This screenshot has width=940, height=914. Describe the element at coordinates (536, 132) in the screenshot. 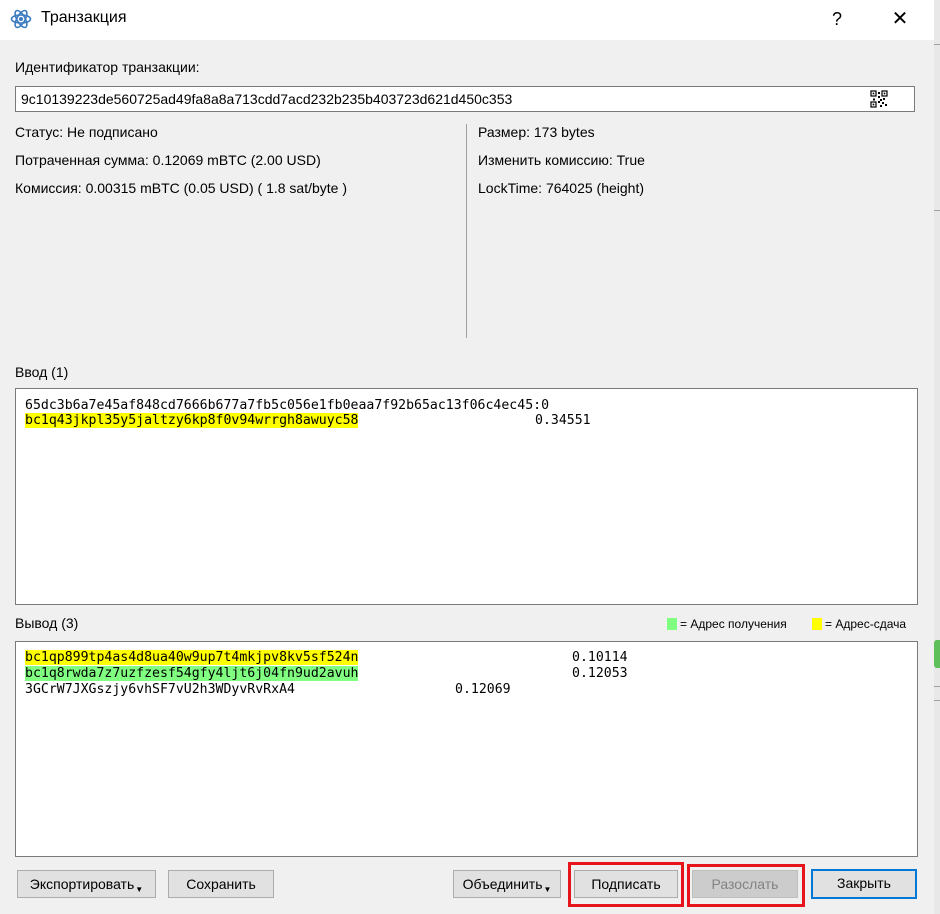

I see `size-text: Размер: 173 bytes` at that location.